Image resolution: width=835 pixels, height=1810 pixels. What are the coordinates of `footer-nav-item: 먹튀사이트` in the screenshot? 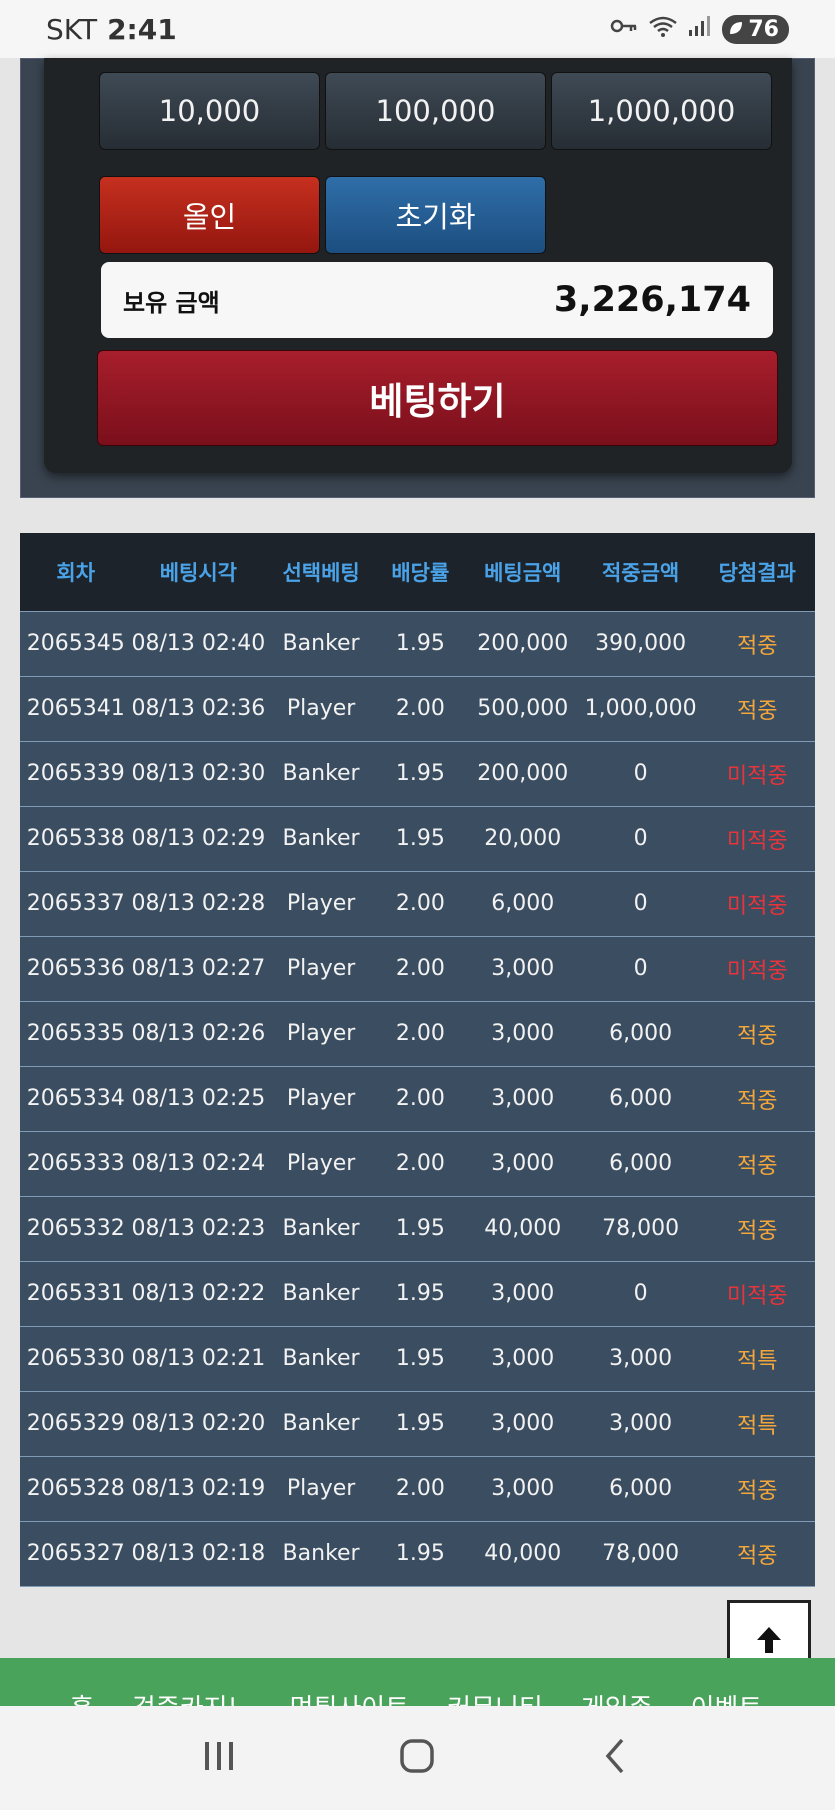 It's located at (350, 1697).